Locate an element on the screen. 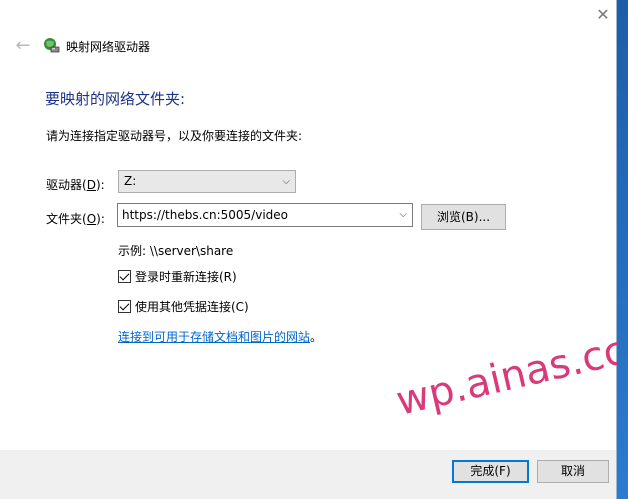 This screenshot has width=628, height=499. desktop-background is located at coordinates (622, 249).